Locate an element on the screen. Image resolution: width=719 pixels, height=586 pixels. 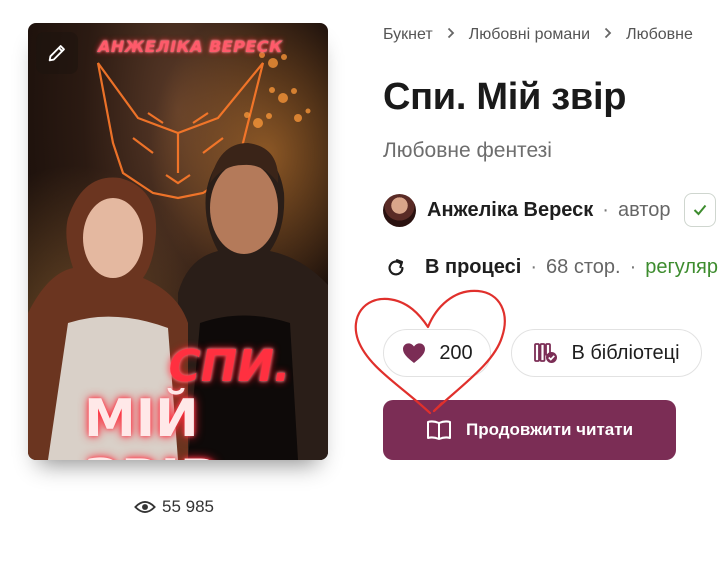
breadcrumb-item-romance: Любовні романи is located at coordinates (529, 35).